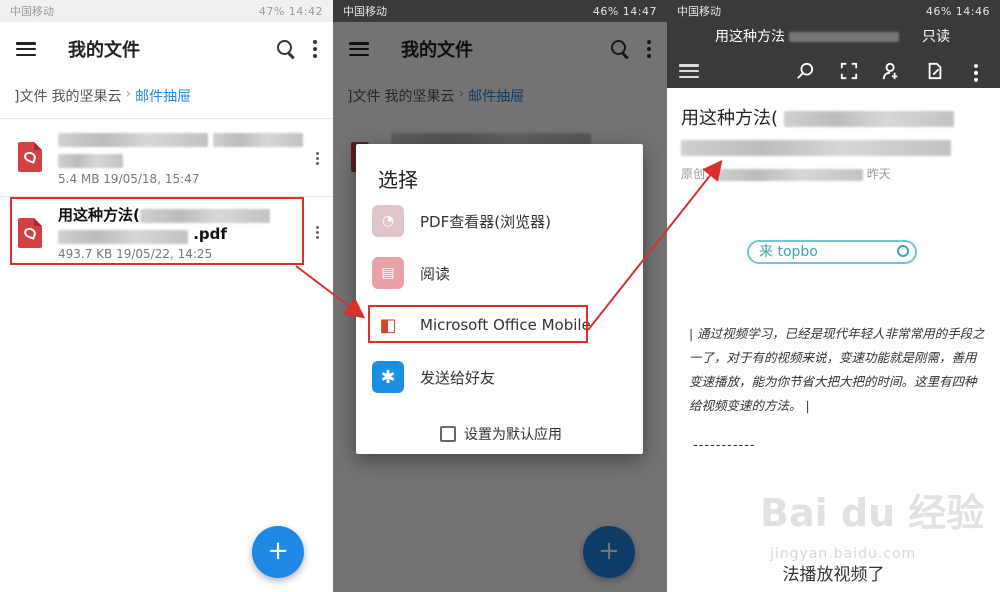 This screenshot has height=592, width=1000. What do you see at coordinates (833, 71) in the screenshot?
I see `reader-toolbar` at bounding box center [833, 71].